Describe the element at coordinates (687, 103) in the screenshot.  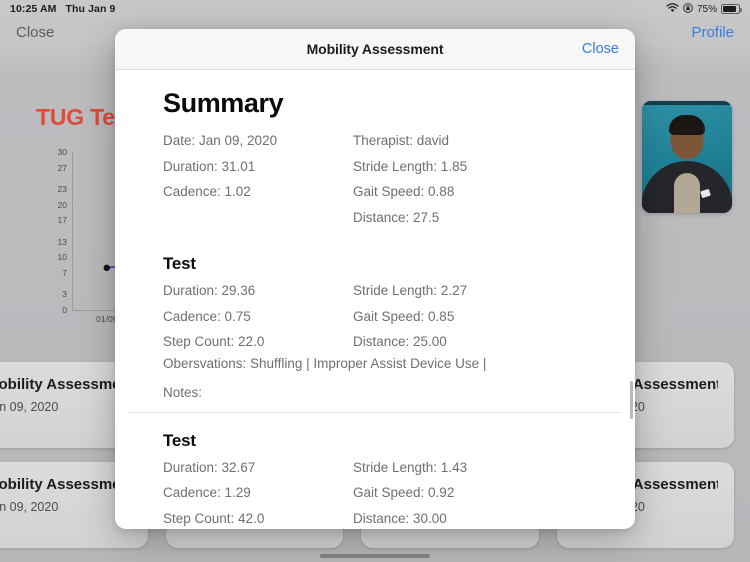
I see `photo-top-bar` at that location.